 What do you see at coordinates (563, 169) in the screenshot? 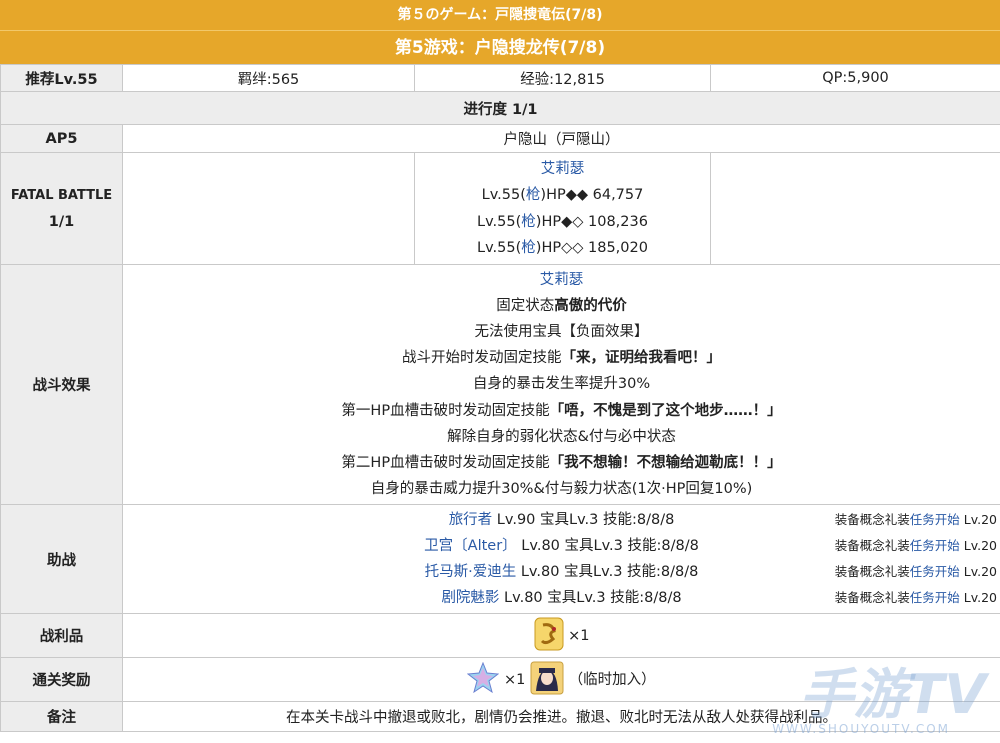
I see `enemy-name-link: 艾莉瑟` at bounding box center [563, 169].